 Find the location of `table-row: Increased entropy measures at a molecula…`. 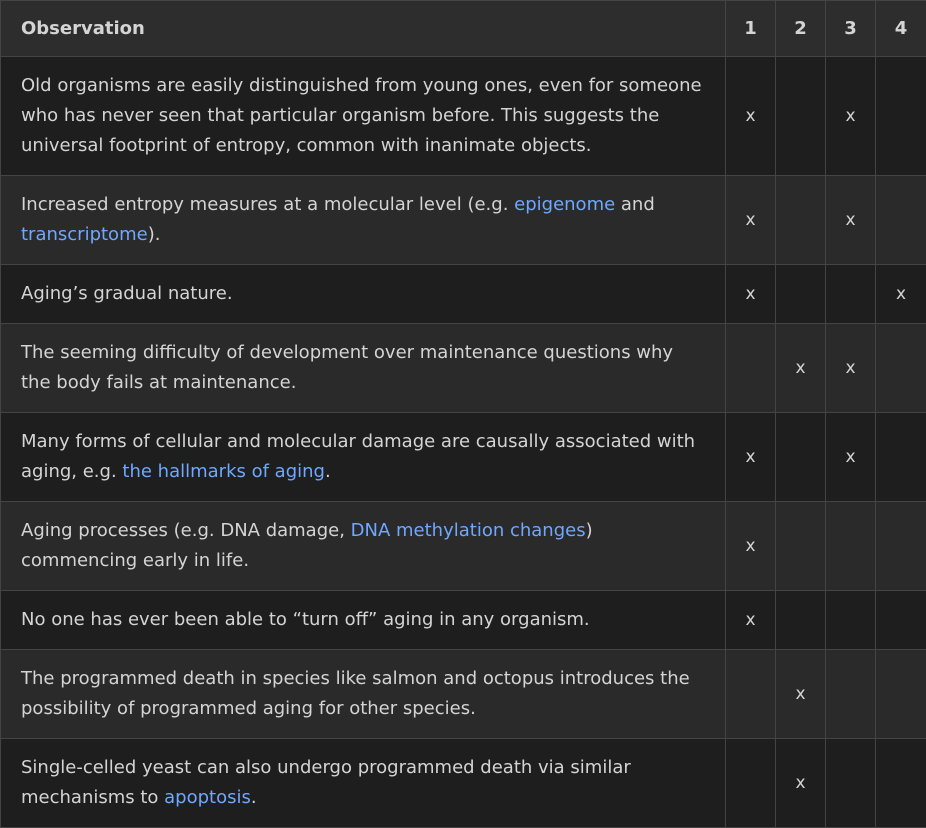

table-row: Increased entropy measures at a molecula… is located at coordinates (463, 220).